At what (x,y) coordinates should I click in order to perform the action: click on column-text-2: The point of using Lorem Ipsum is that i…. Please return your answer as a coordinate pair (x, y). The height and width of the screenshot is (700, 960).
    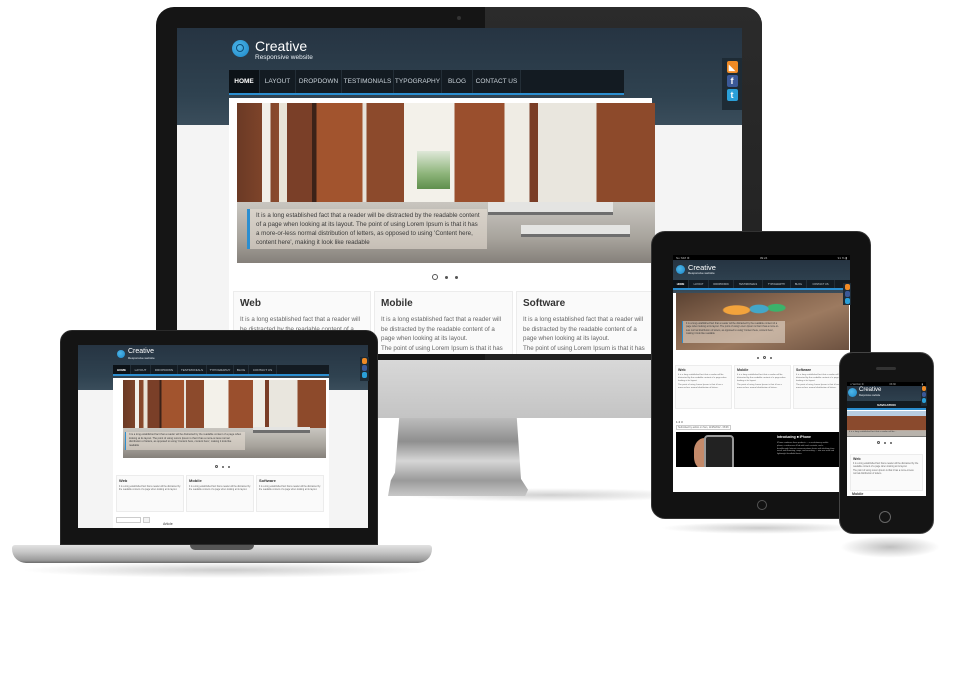
    Looking at the image, I should click on (883, 472).